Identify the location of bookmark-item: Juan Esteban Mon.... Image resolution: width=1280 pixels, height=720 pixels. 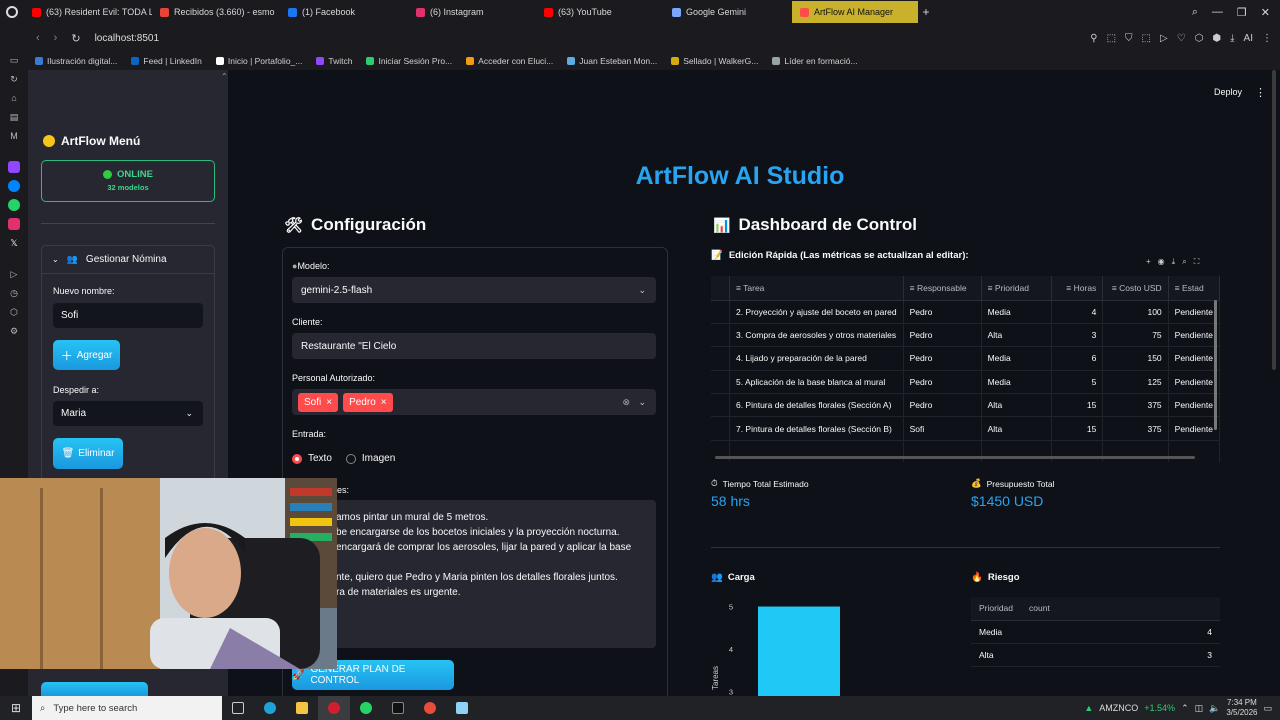
(612, 61).